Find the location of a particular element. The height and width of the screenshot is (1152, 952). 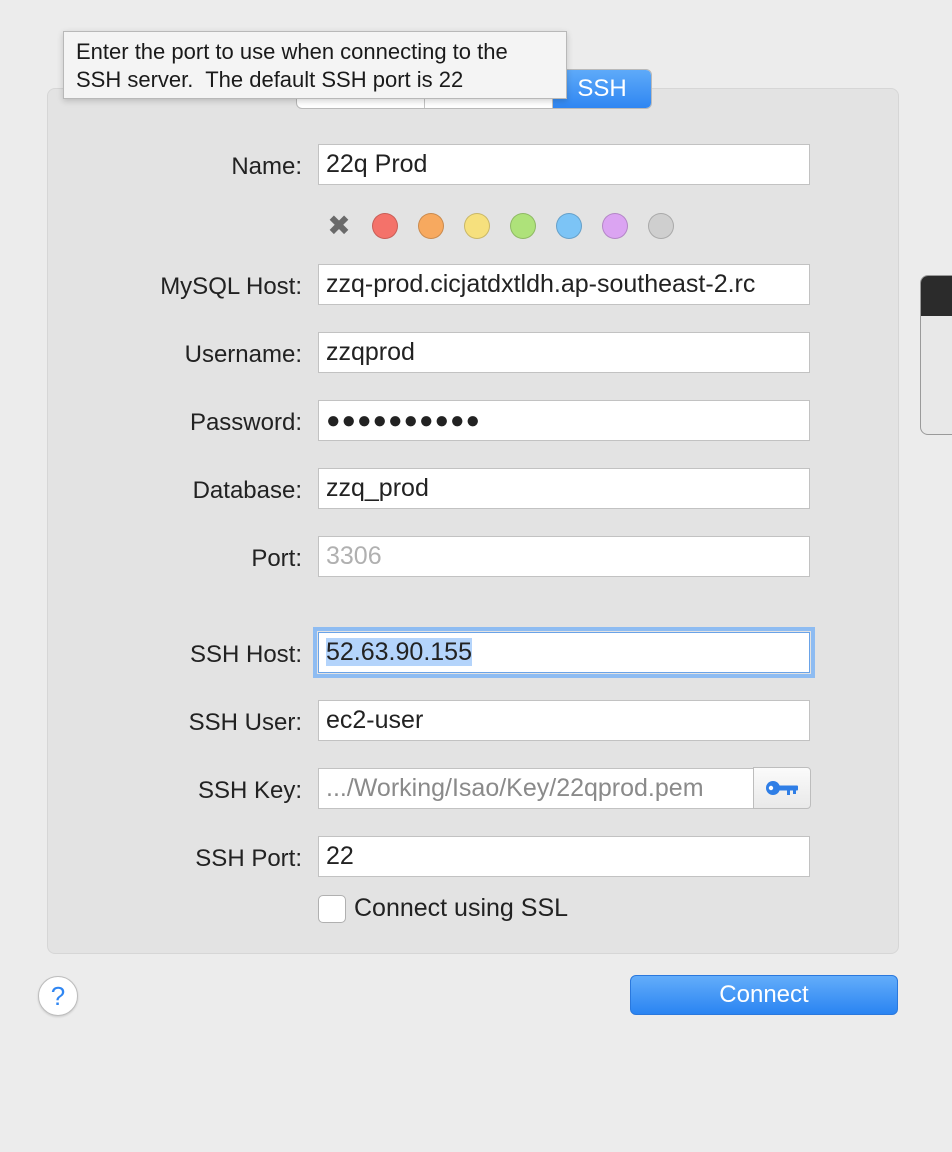

choose-key-button is located at coordinates (782, 788).